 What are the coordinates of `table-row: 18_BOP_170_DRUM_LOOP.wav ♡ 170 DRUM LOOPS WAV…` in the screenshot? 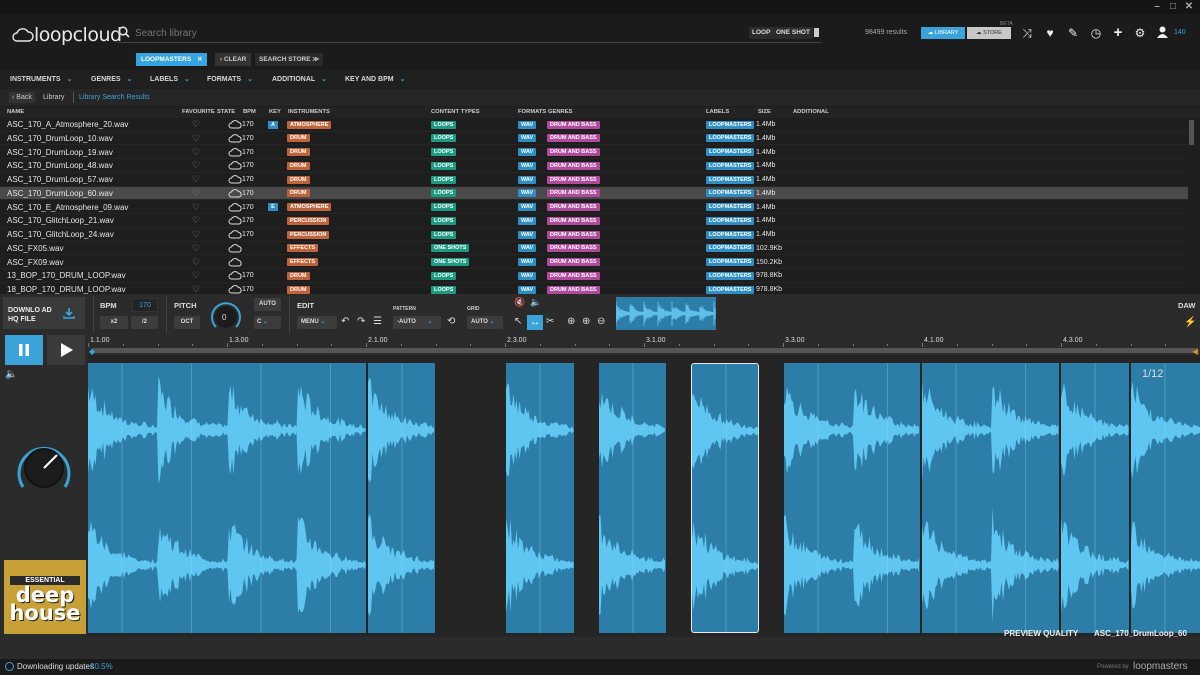 It's located at (594, 288).